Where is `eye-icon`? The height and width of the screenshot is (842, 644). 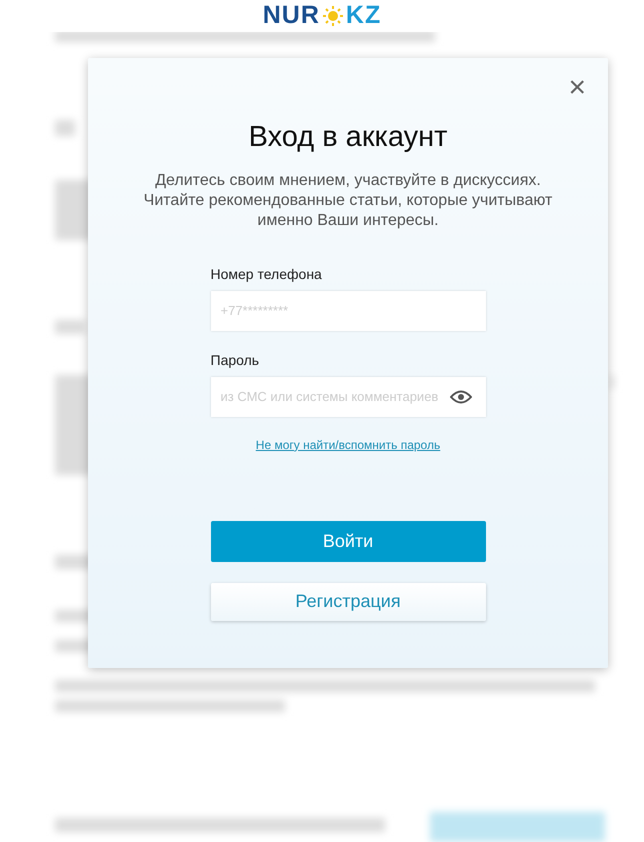
eye-icon is located at coordinates (461, 397).